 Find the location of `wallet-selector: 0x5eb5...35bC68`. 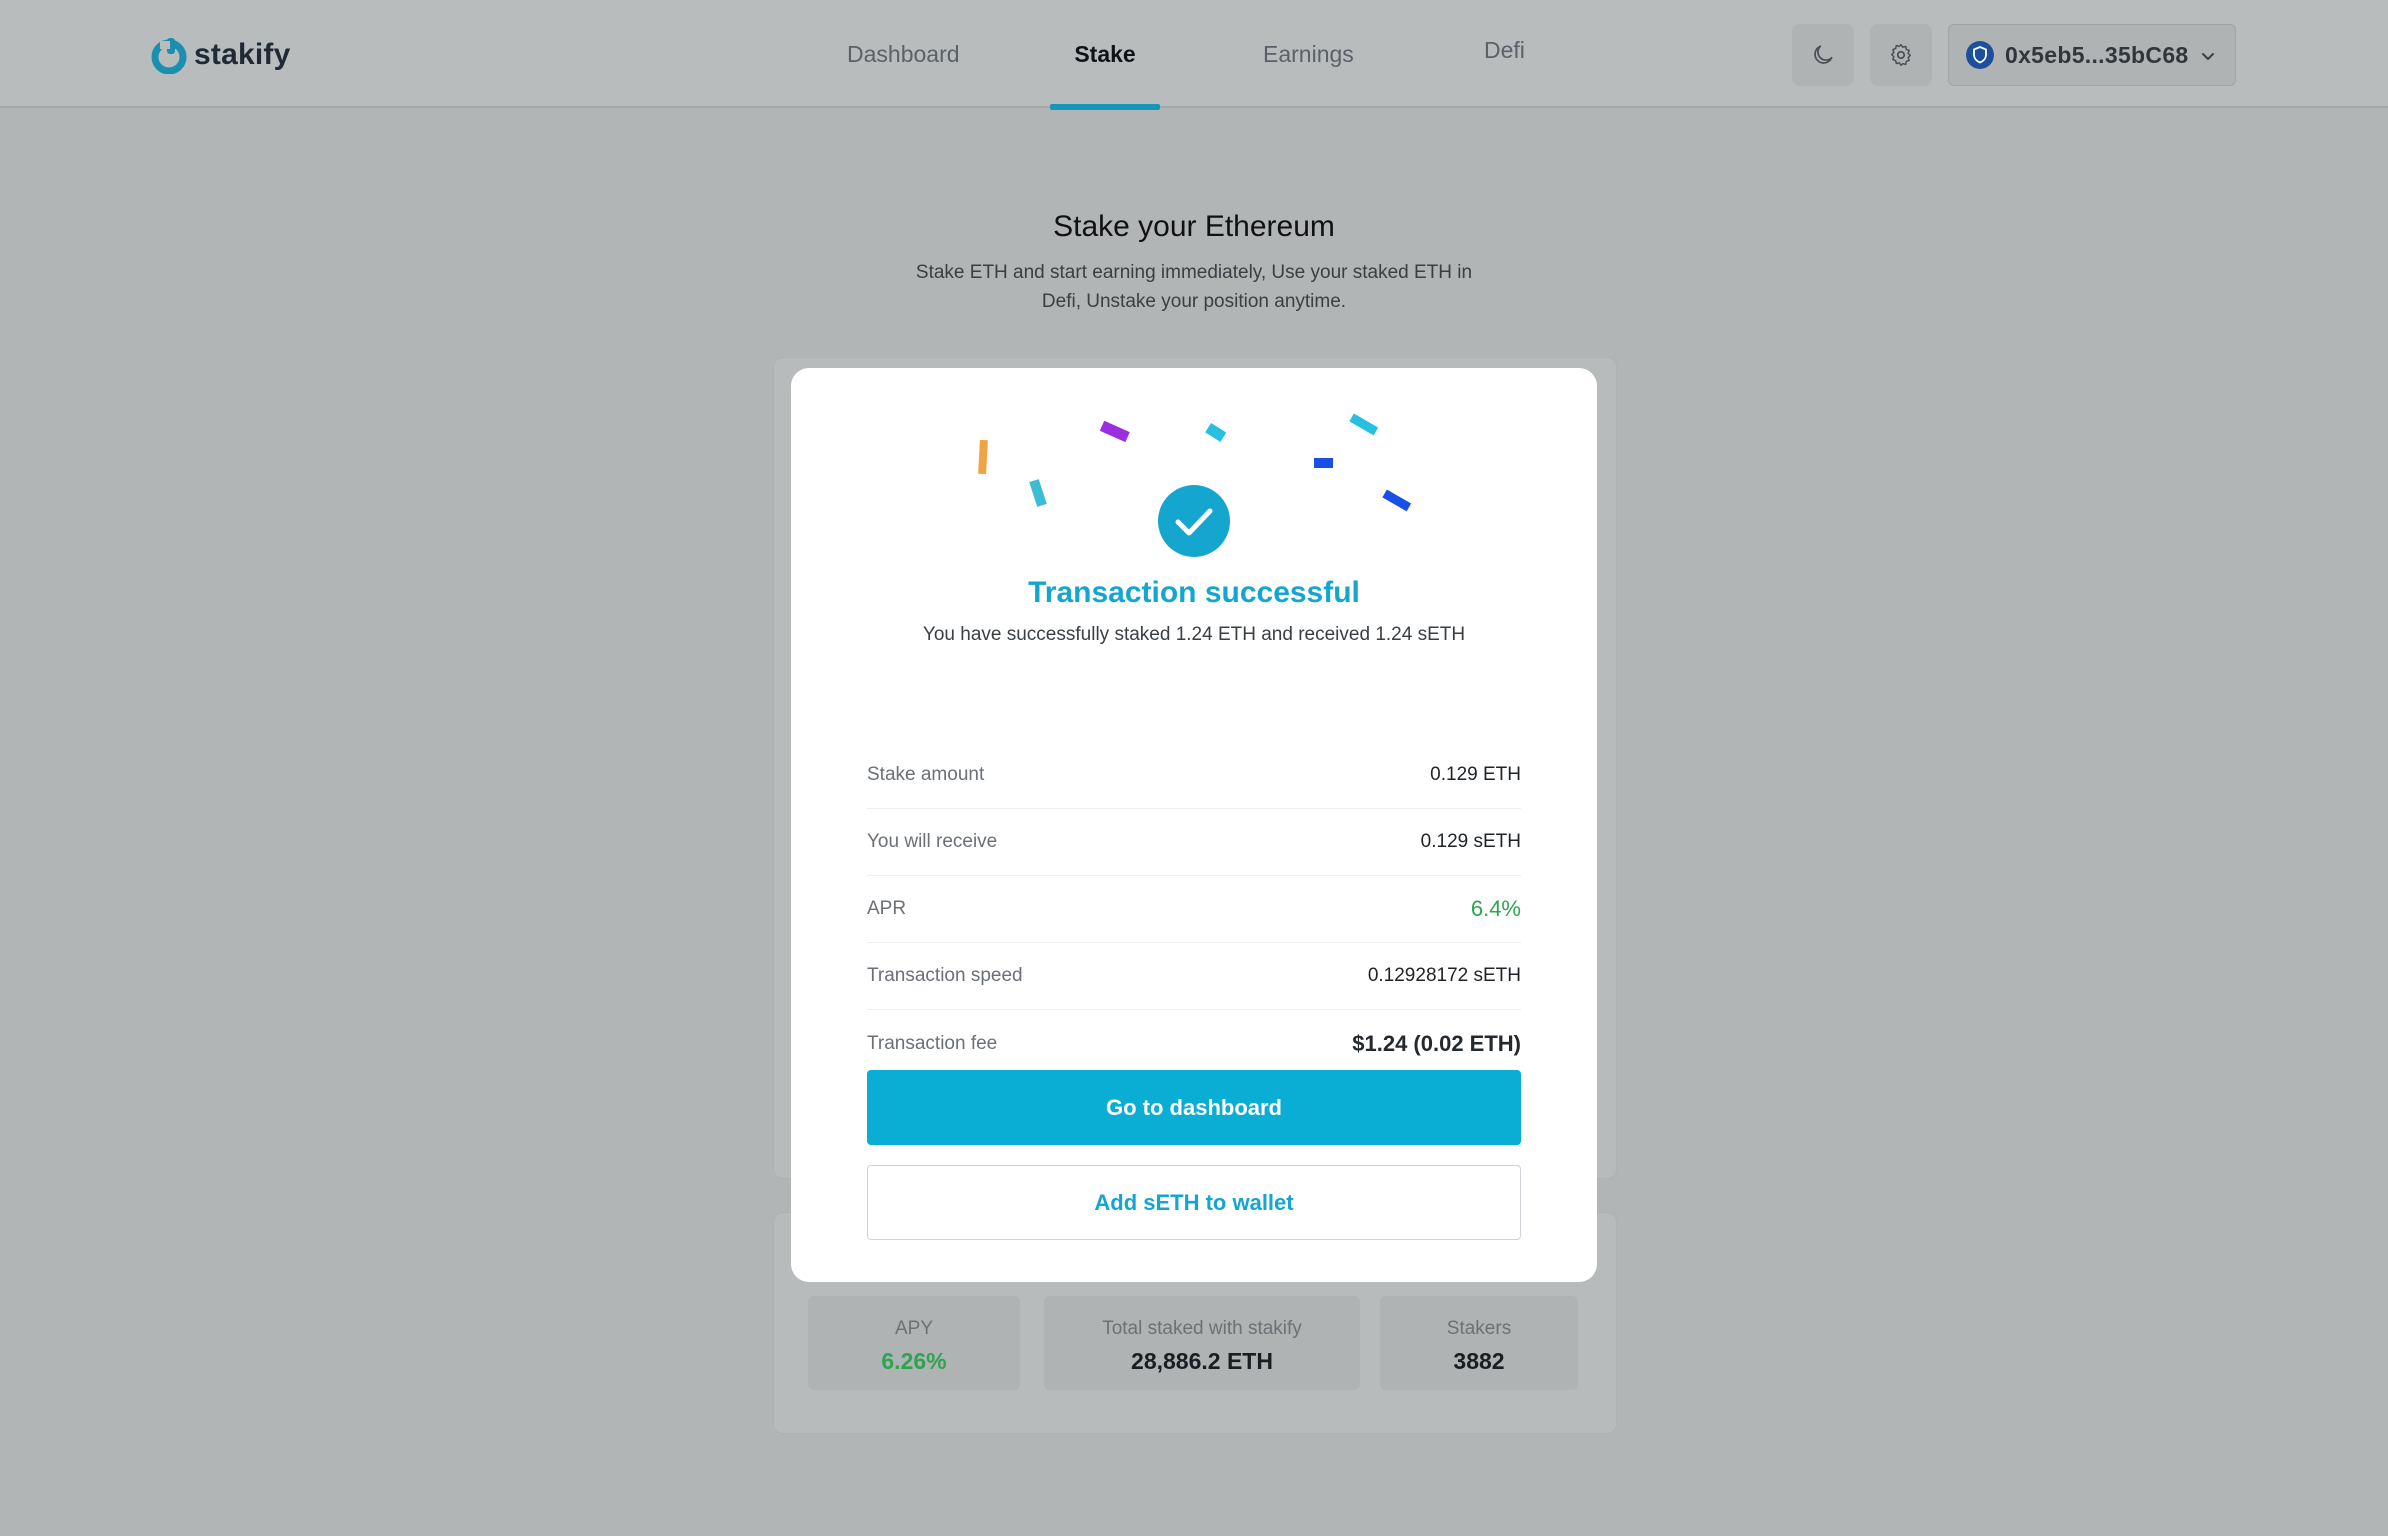

wallet-selector: 0x5eb5...35bC68 is located at coordinates (2092, 55).